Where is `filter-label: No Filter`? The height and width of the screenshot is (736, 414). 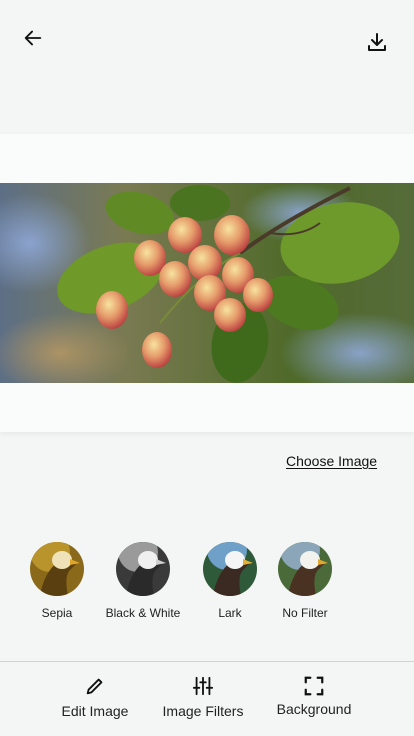 filter-label: No Filter is located at coordinates (305, 613).